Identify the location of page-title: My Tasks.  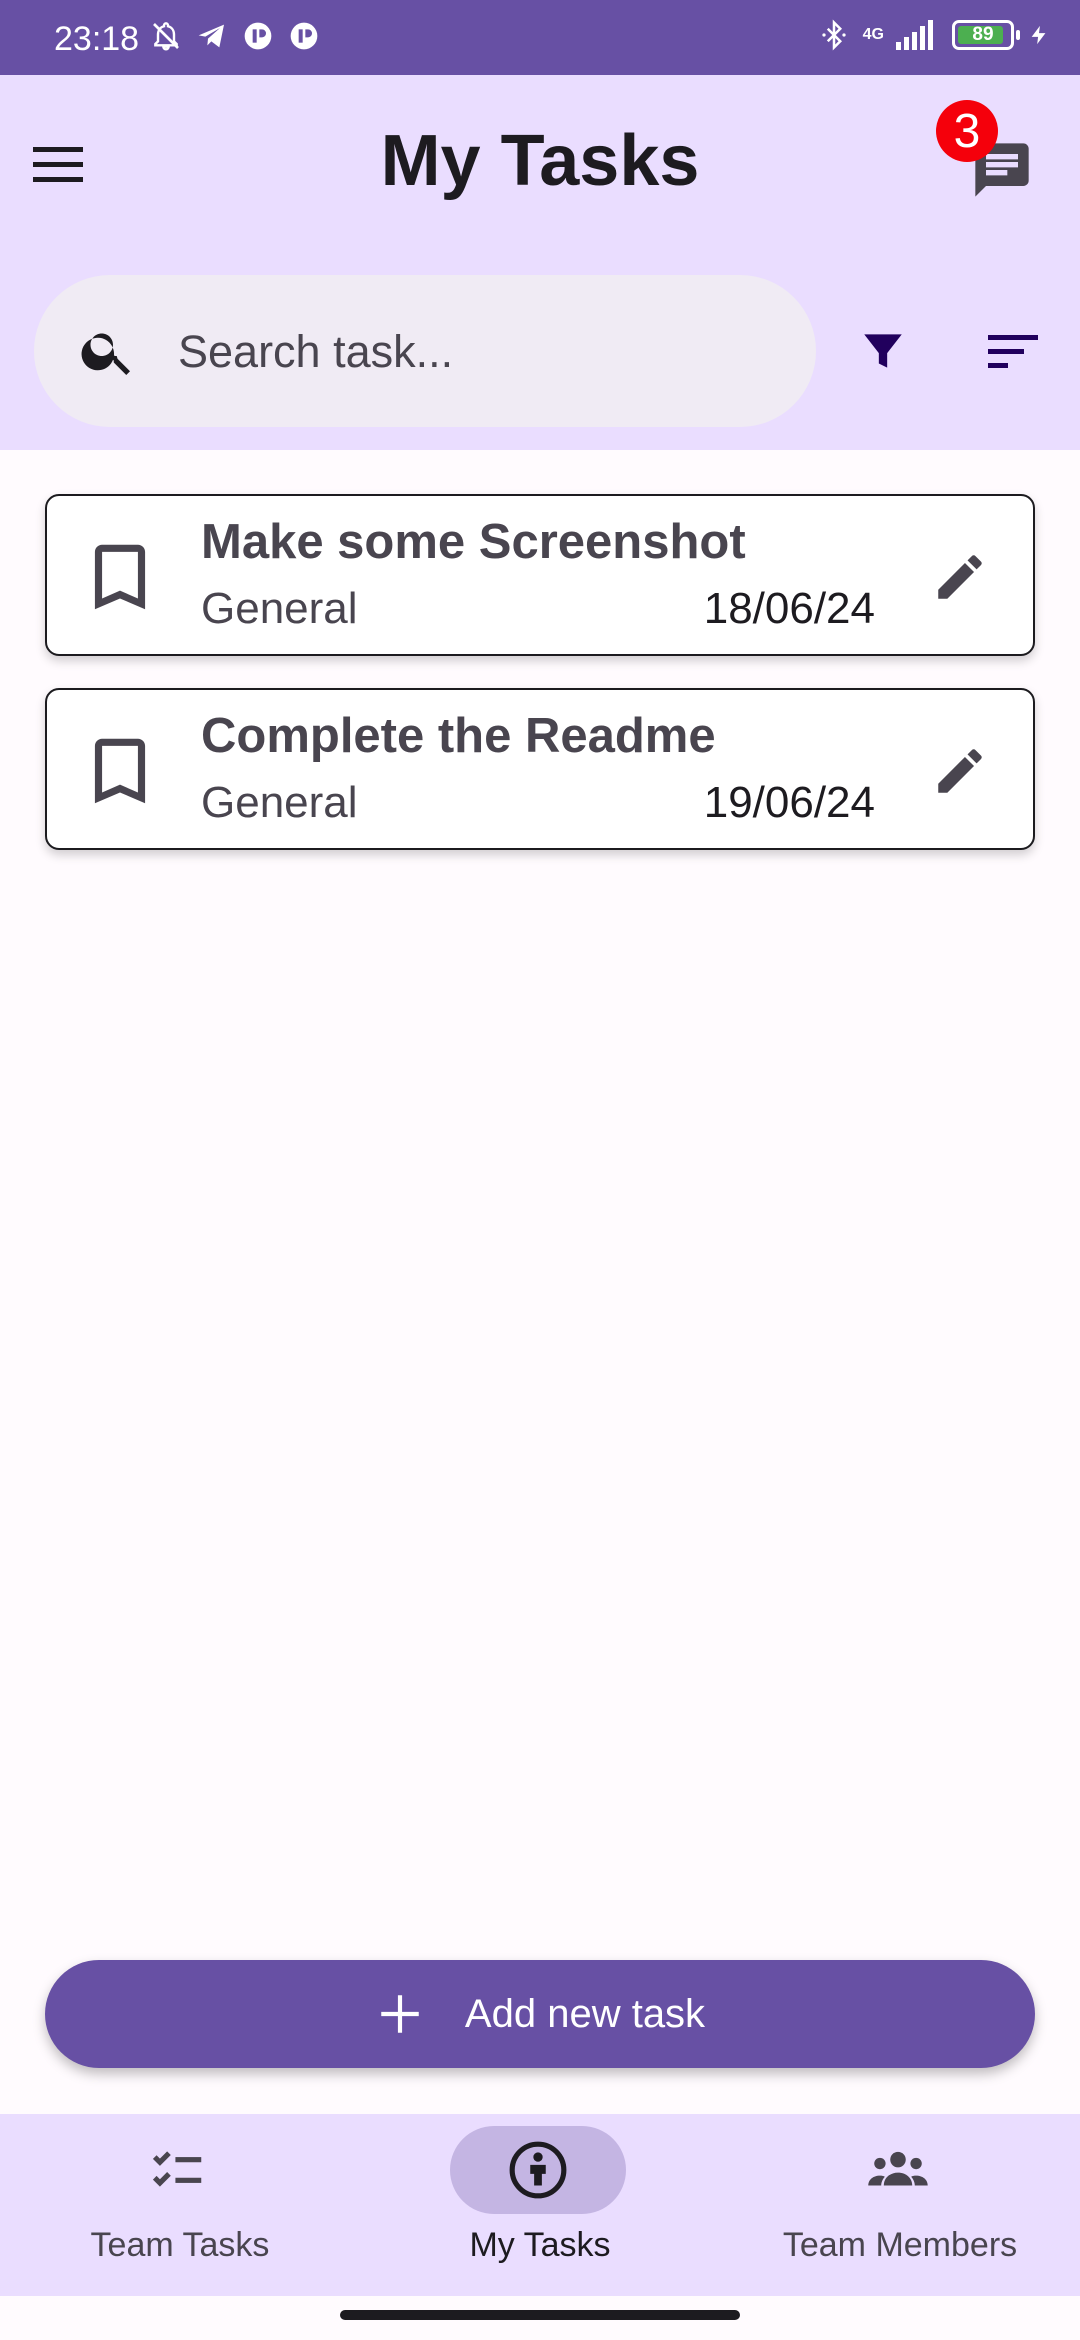
(540, 161).